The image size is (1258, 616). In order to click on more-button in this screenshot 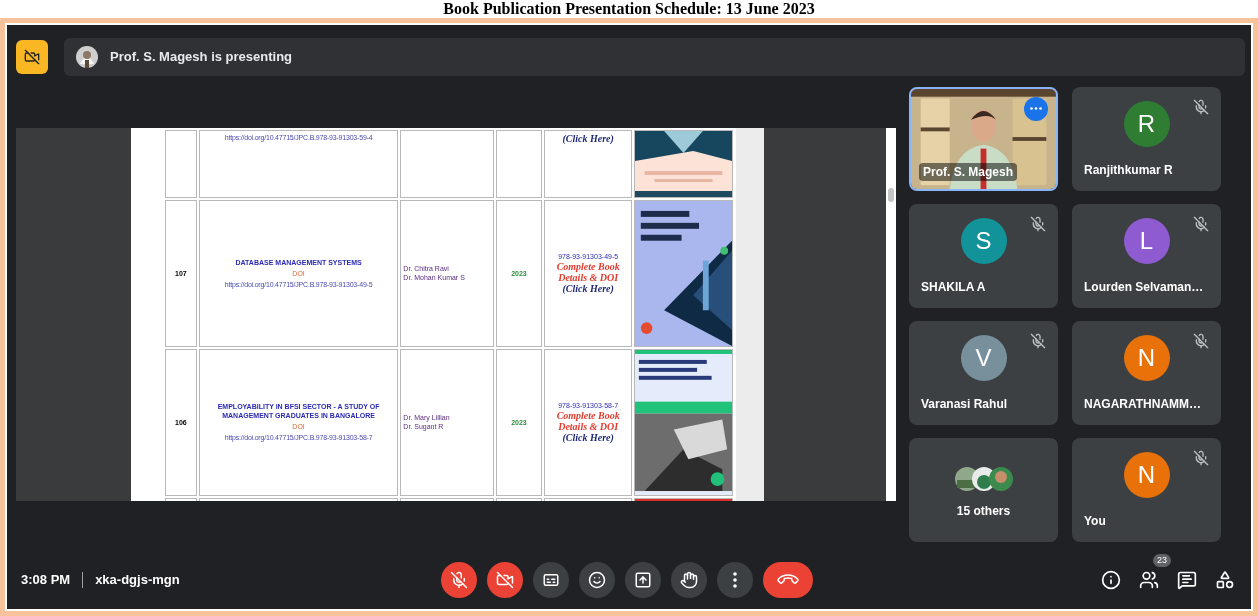, I will do `click(735, 580)`.